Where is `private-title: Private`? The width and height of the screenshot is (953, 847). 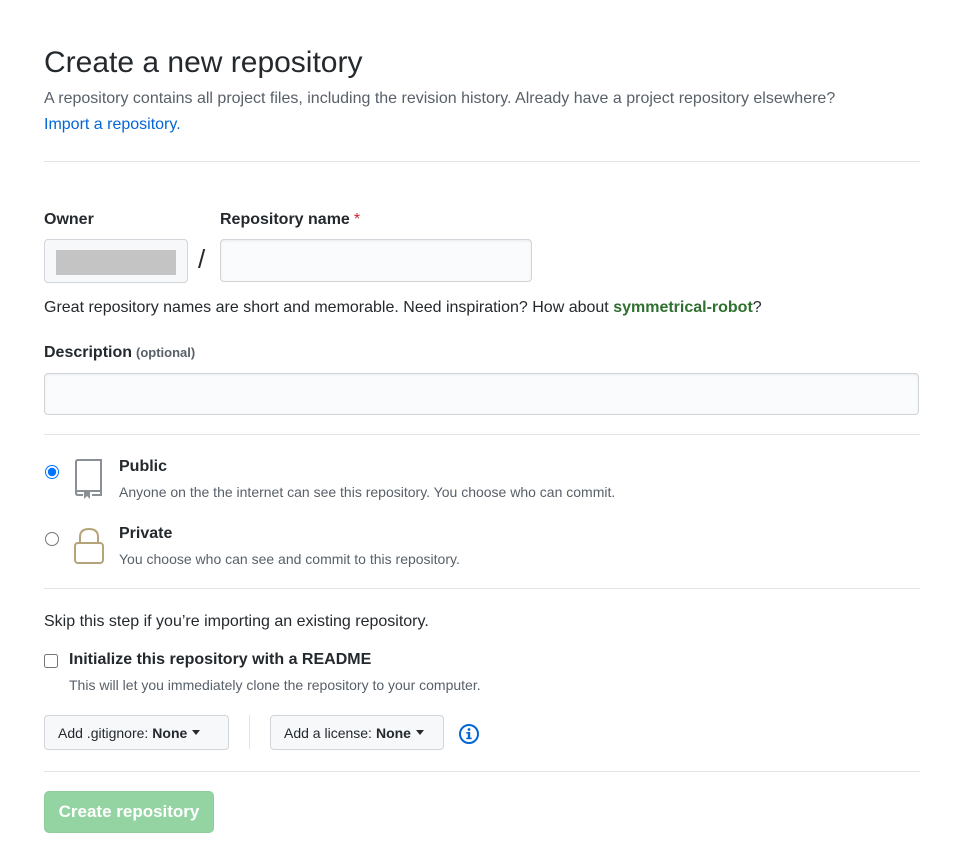
private-title: Private is located at coordinates (146, 533).